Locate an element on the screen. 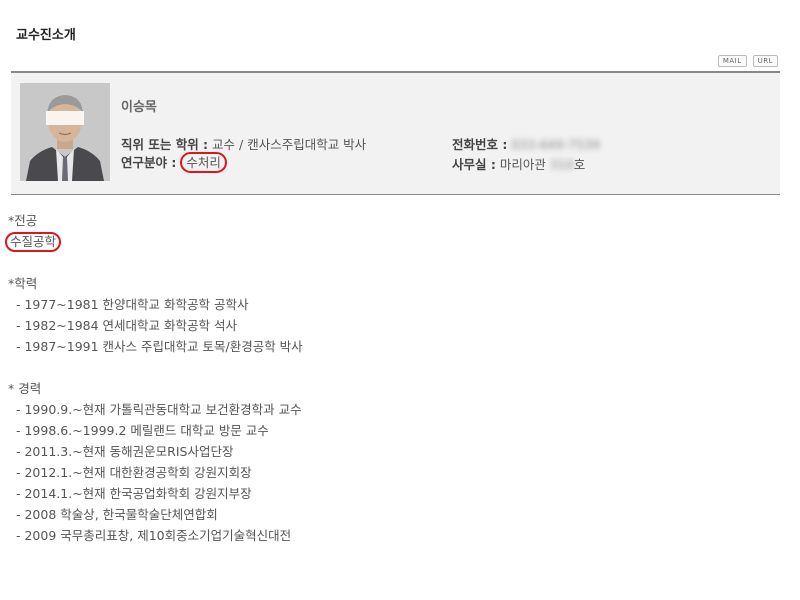 This screenshot has width=800, height=600. office-value-prefix: 마리아관 is located at coordinates (522, 164).